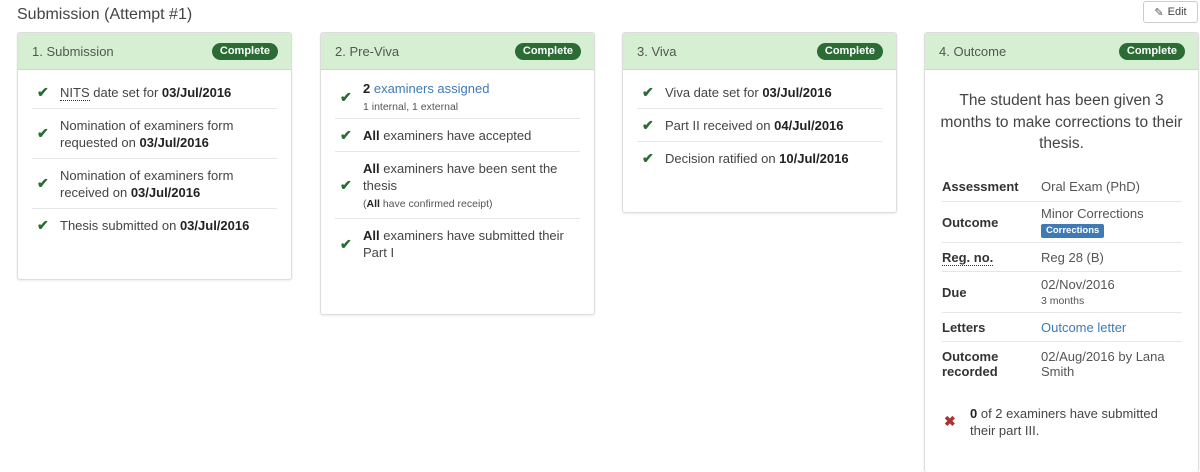 This screenshot has height=472, width=1200. I want to click on reg-no-label: Reg. no., so click(968, 257).